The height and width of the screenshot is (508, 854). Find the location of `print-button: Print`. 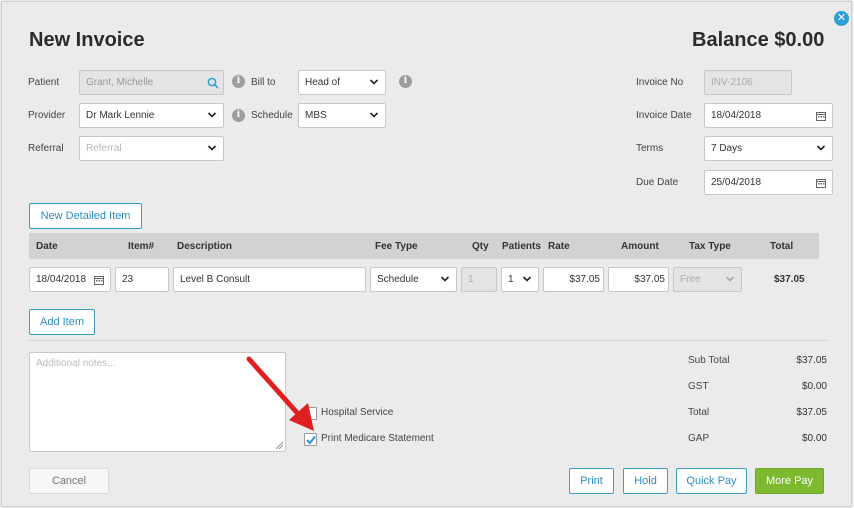

print-button: Print is located at coordinates (591, 481).